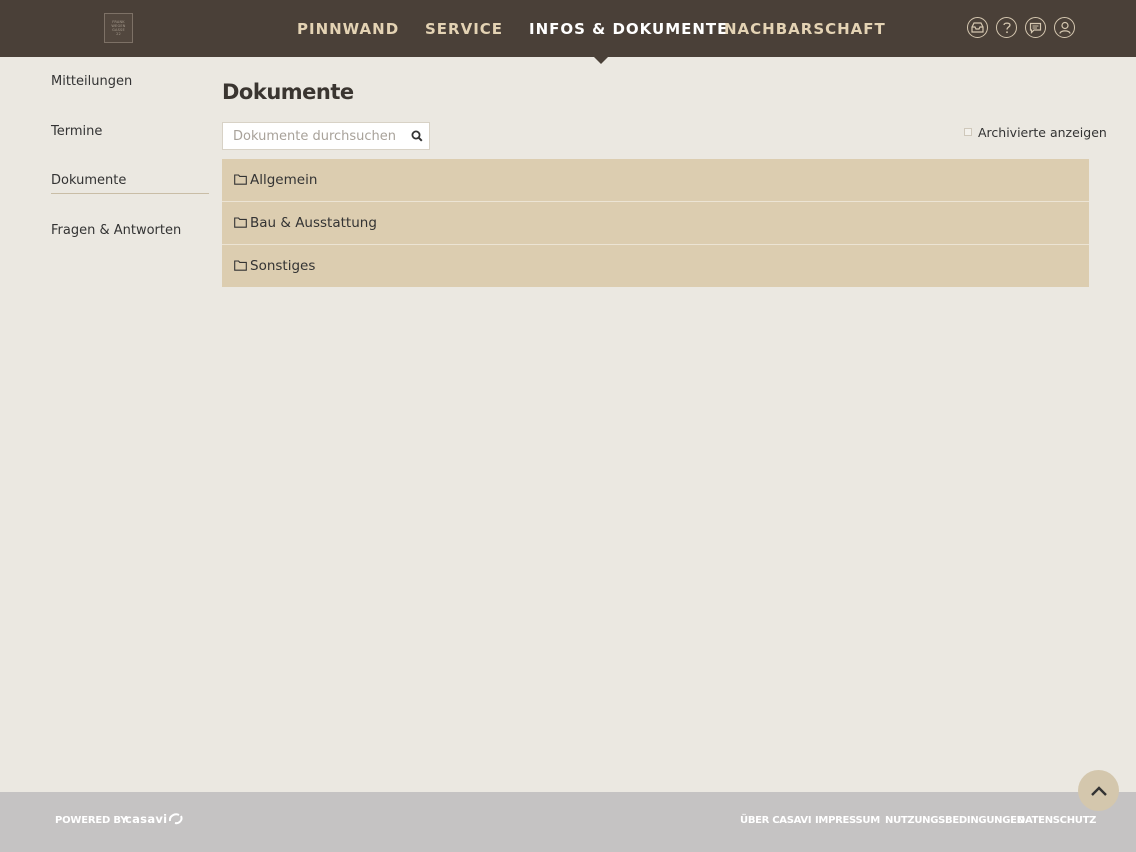  I want to click on nav-nachbarschaft: NACHBARSCHAFT, so click(805, 28).